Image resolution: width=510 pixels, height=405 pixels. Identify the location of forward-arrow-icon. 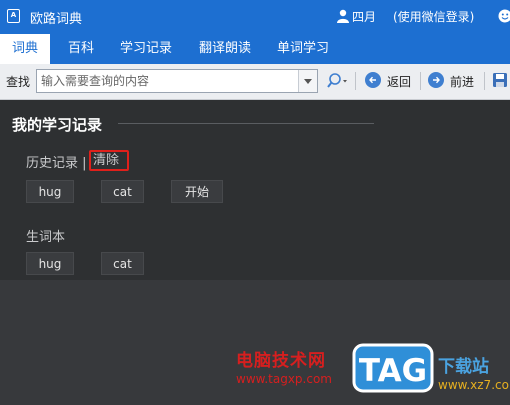
(436, 80).